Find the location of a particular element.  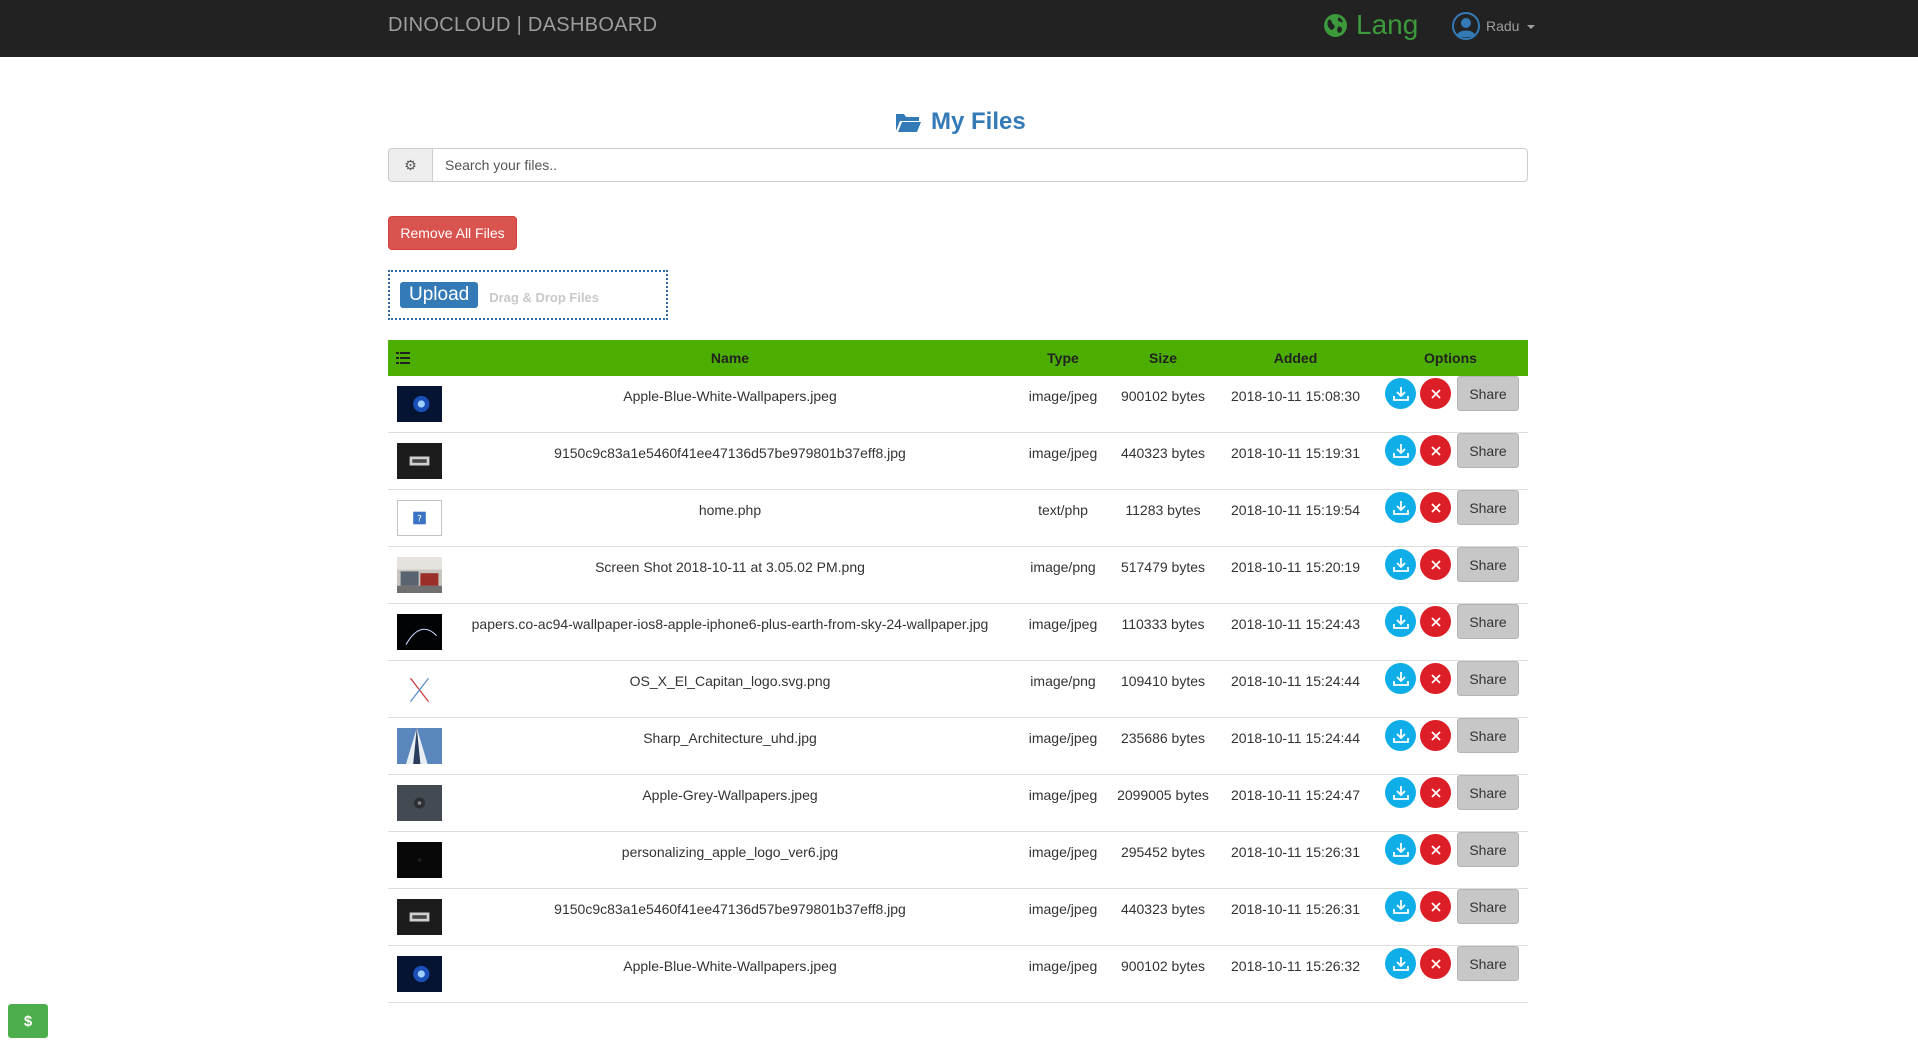

file-size: 109410 bytes is located at coordinates (1163, 681).